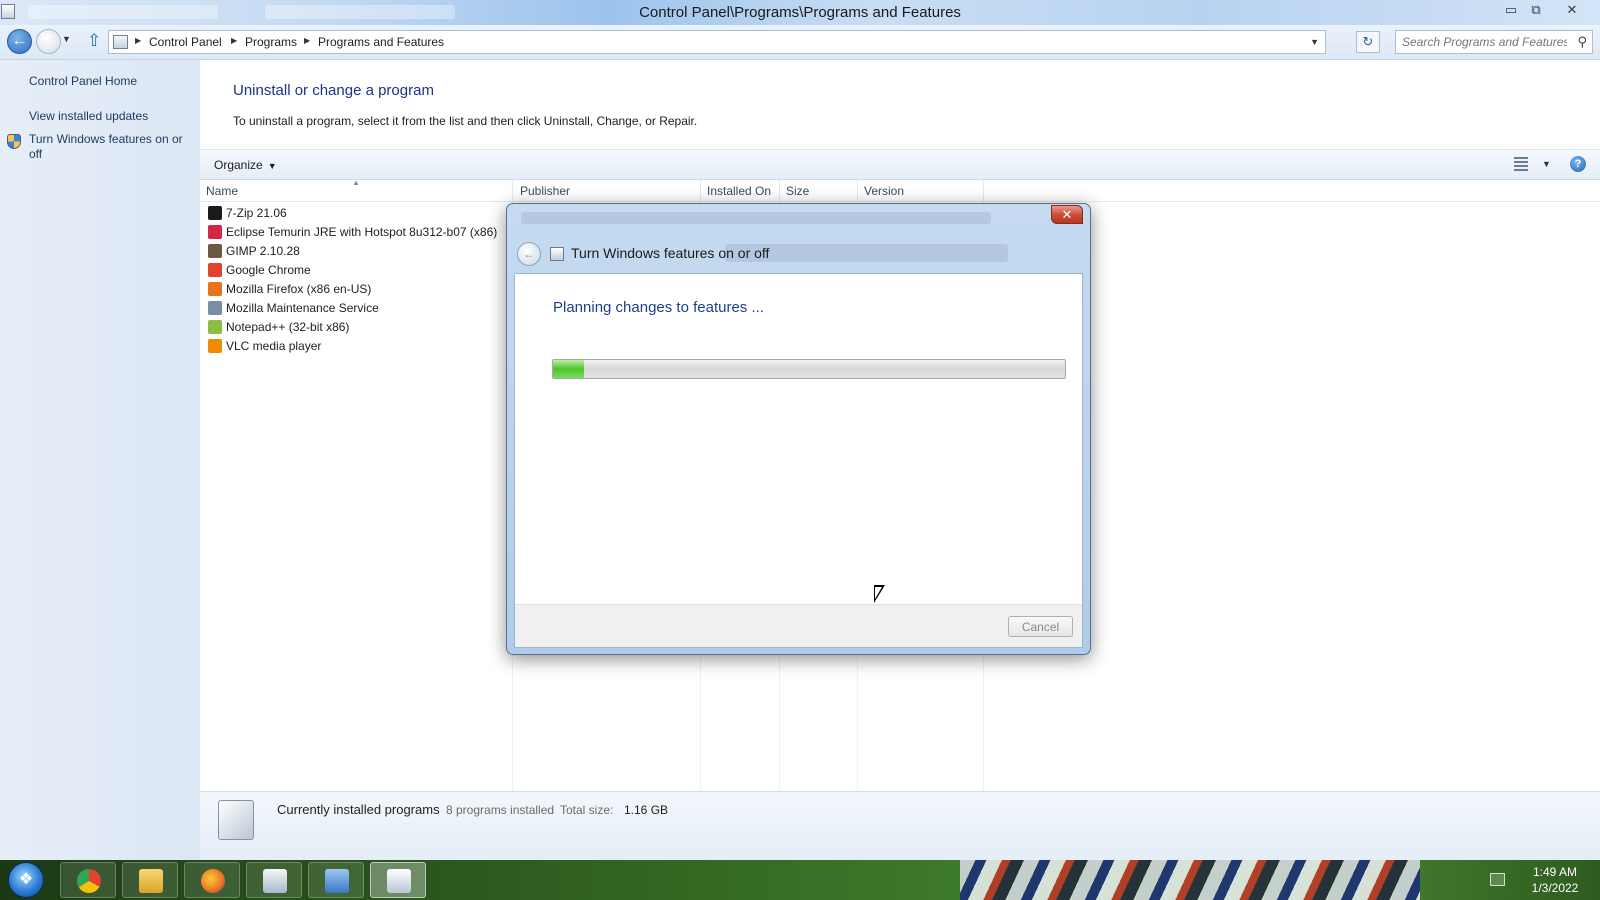 The height and width of the screenshot is (900, 1600). Describe the element at coordinates (19, 41) in the screenshot. I see `back-button: ←` at that location.